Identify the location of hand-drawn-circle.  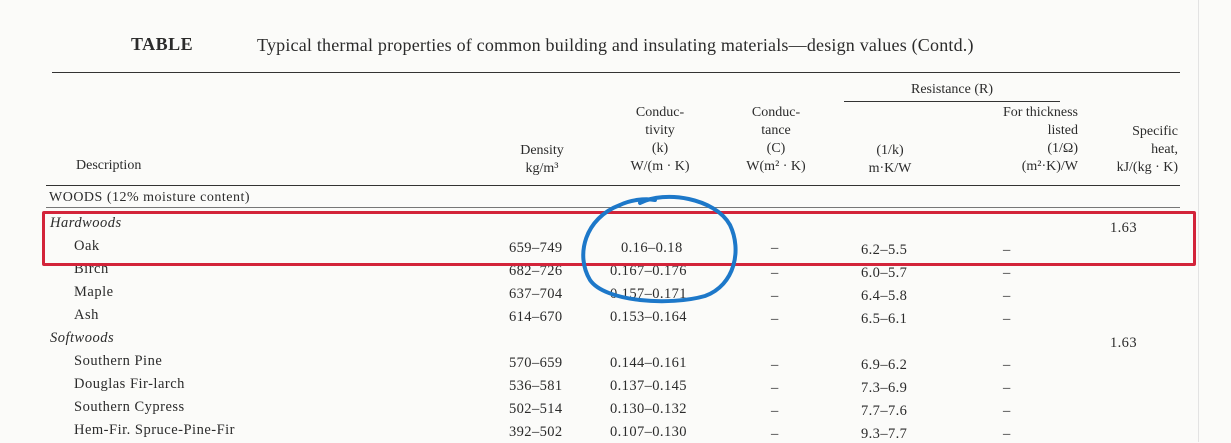
(659, 249).